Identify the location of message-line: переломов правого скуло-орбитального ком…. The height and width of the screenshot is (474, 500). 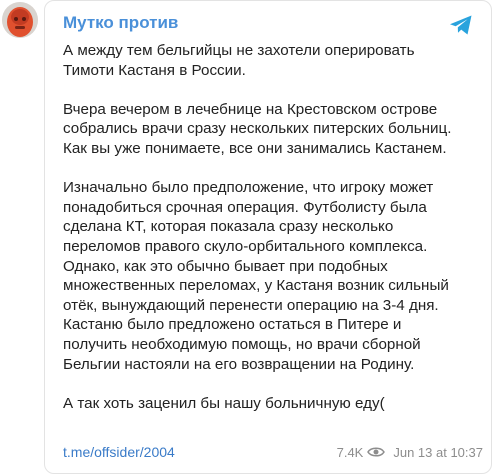
(245, 246).